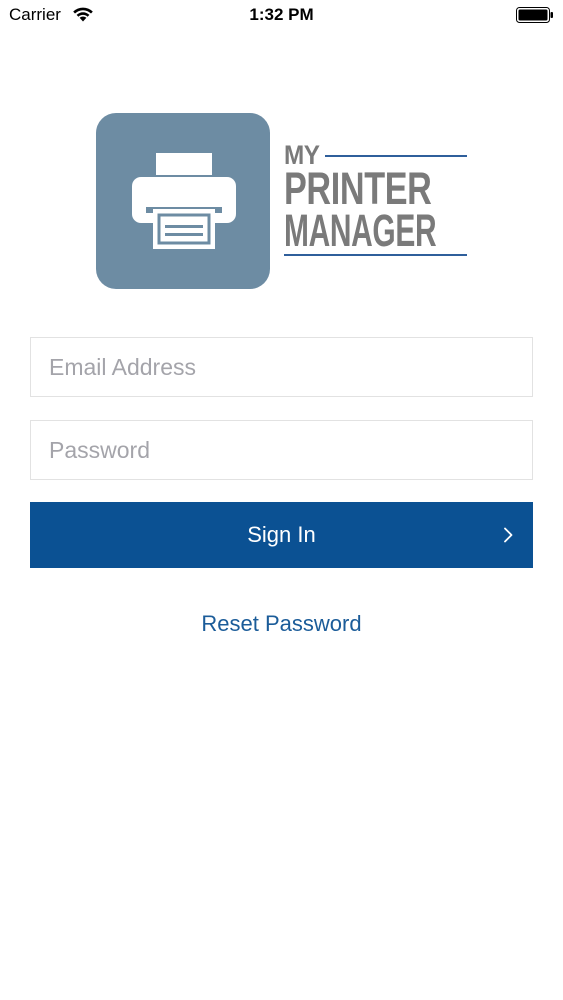 The width and height of the screenshot is (563, 1000). I want to click on app-logo-tile, so click(183, 201).